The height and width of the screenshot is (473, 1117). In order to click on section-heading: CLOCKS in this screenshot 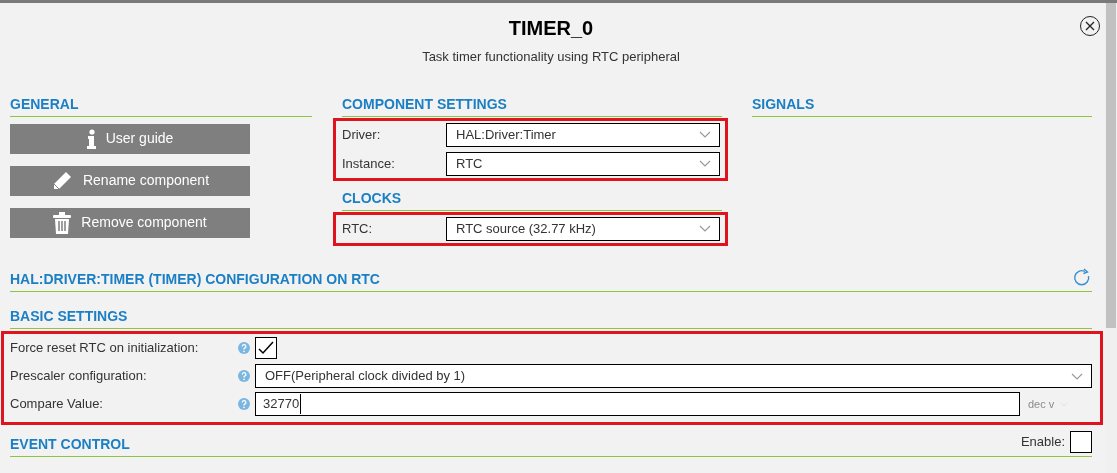, I will do `click(372, 197)`.